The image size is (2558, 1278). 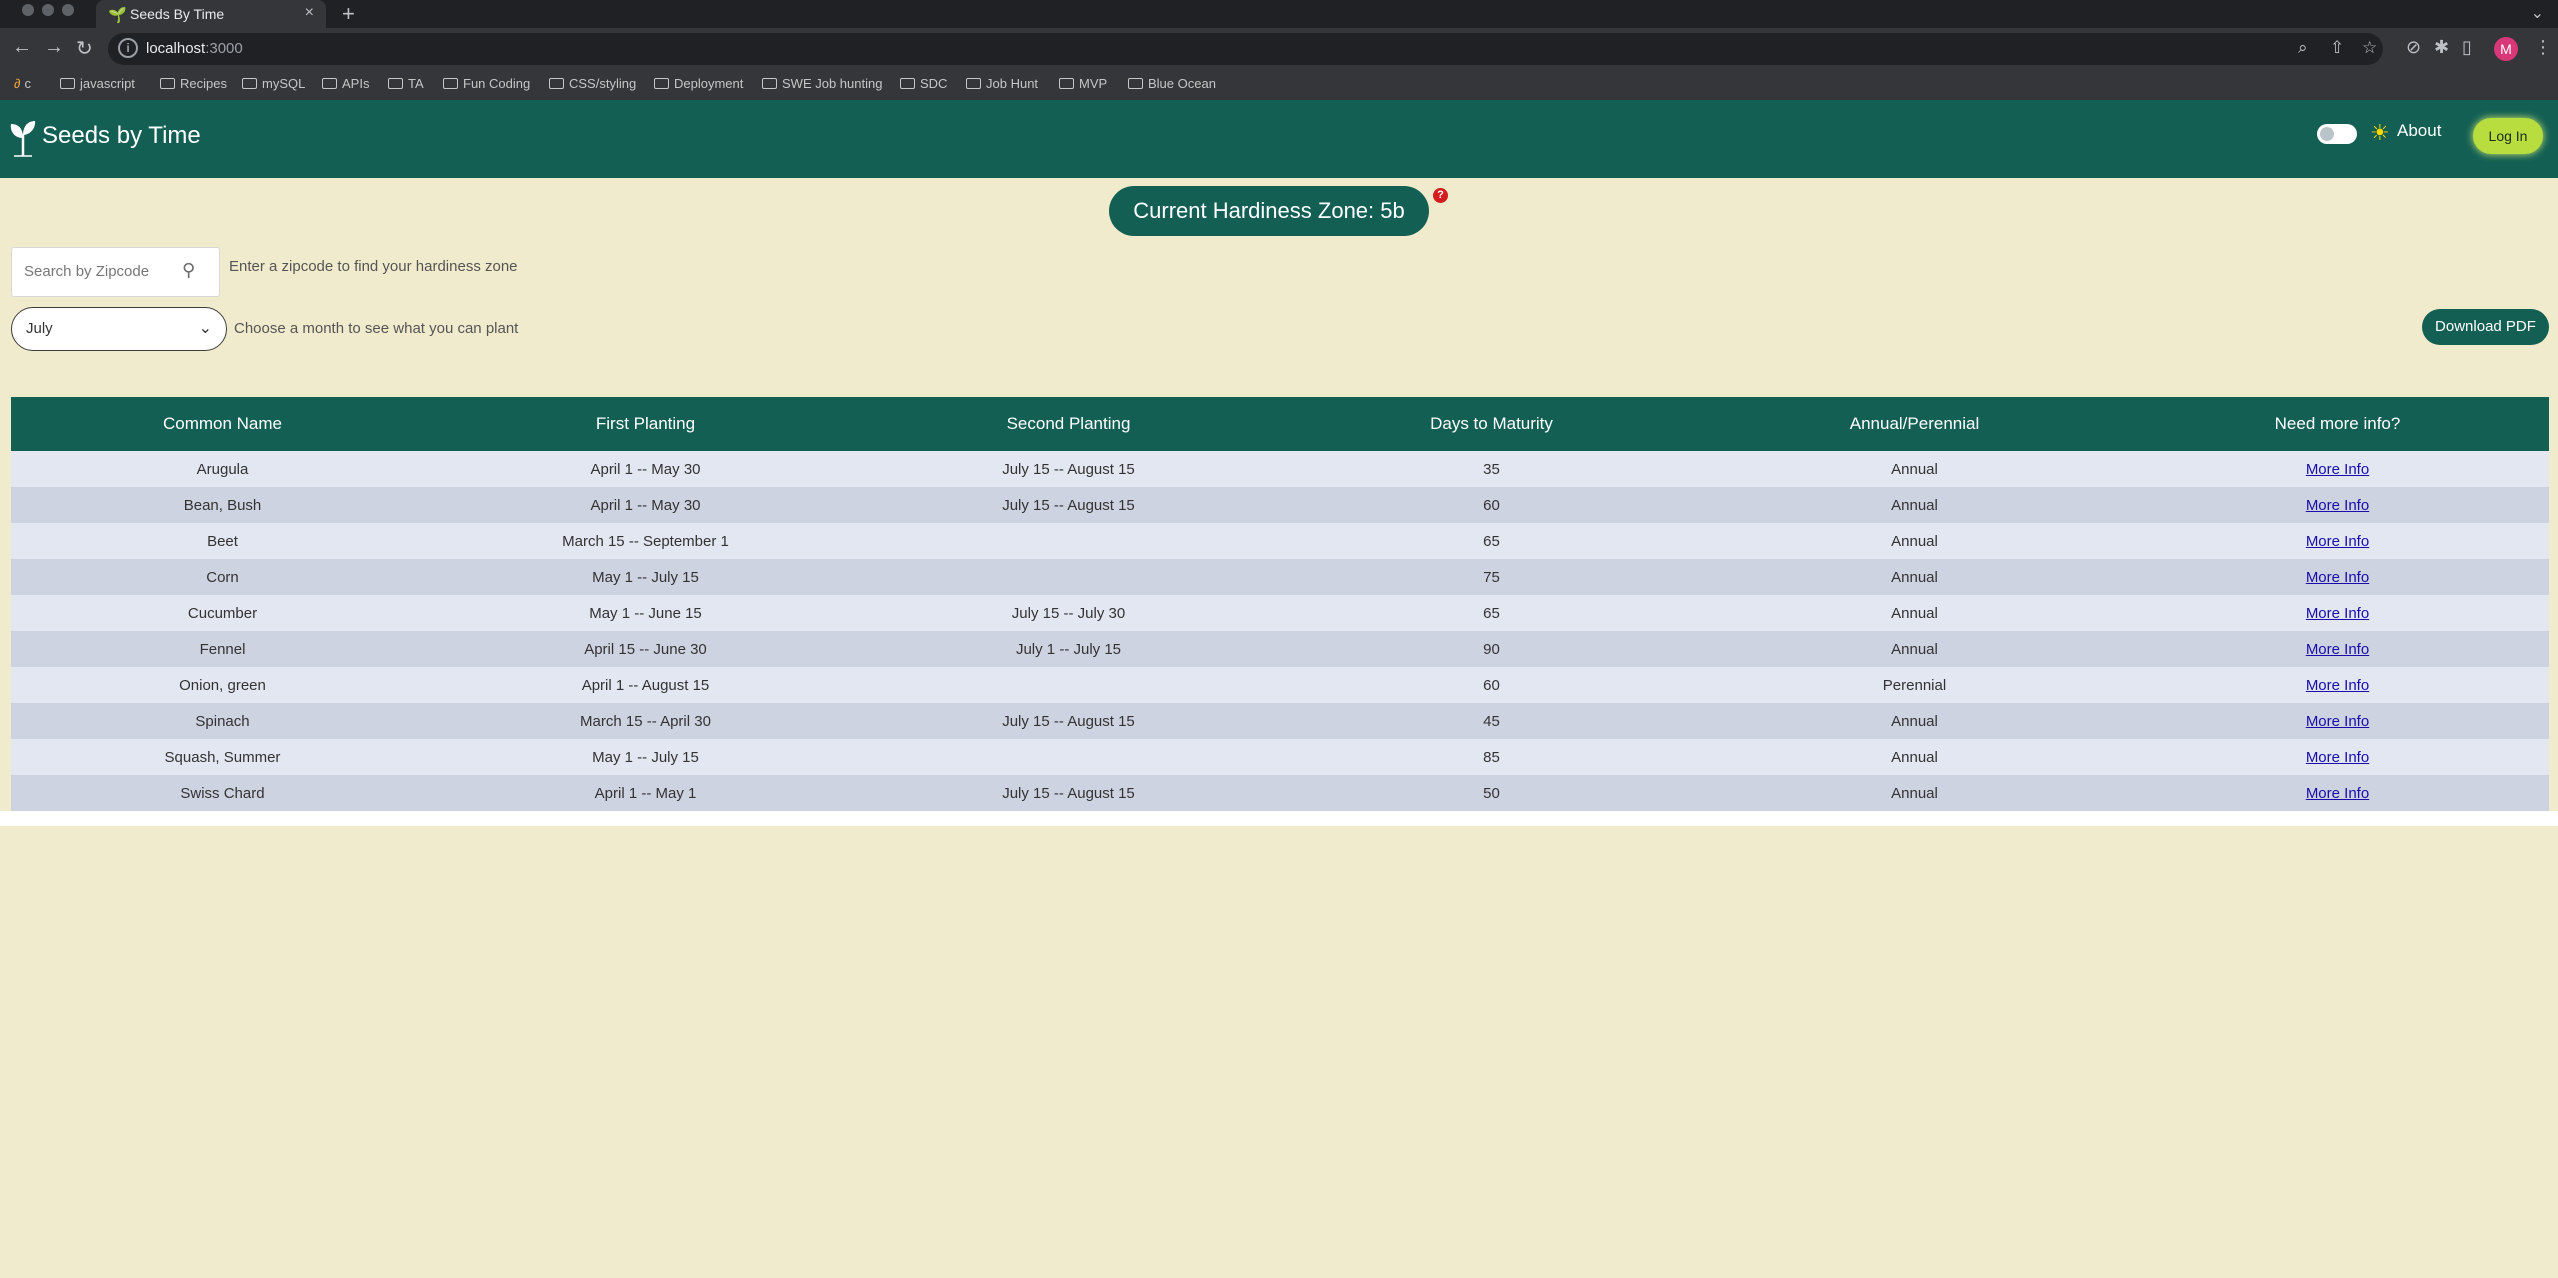 I want to click on bookmark-folder: Fun Coding, so click(x=486, y=83).